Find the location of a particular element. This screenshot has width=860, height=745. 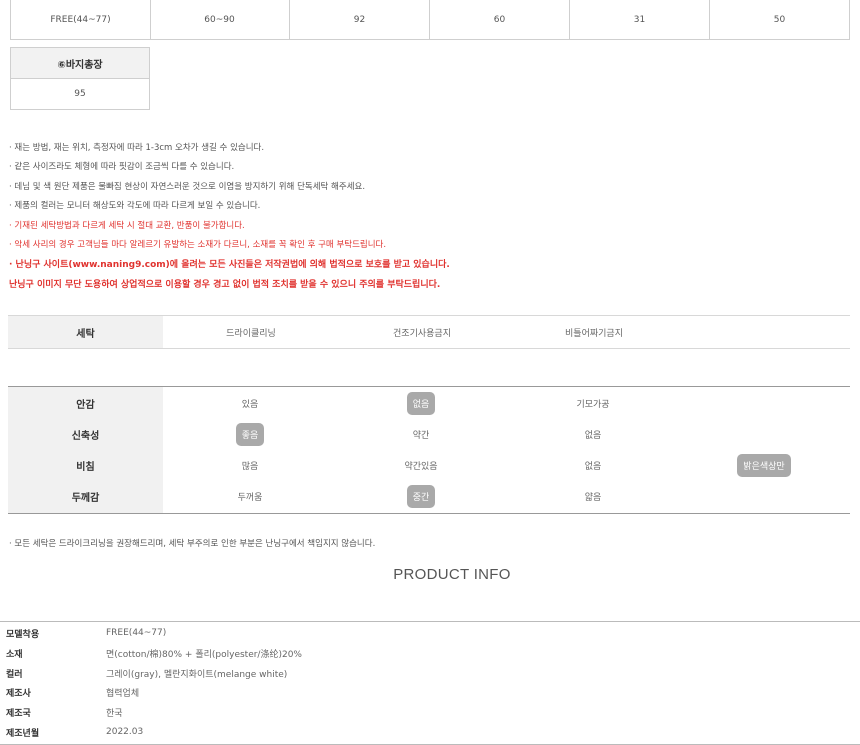

size-cell: 60~90 is located at coordinates (220, 19).